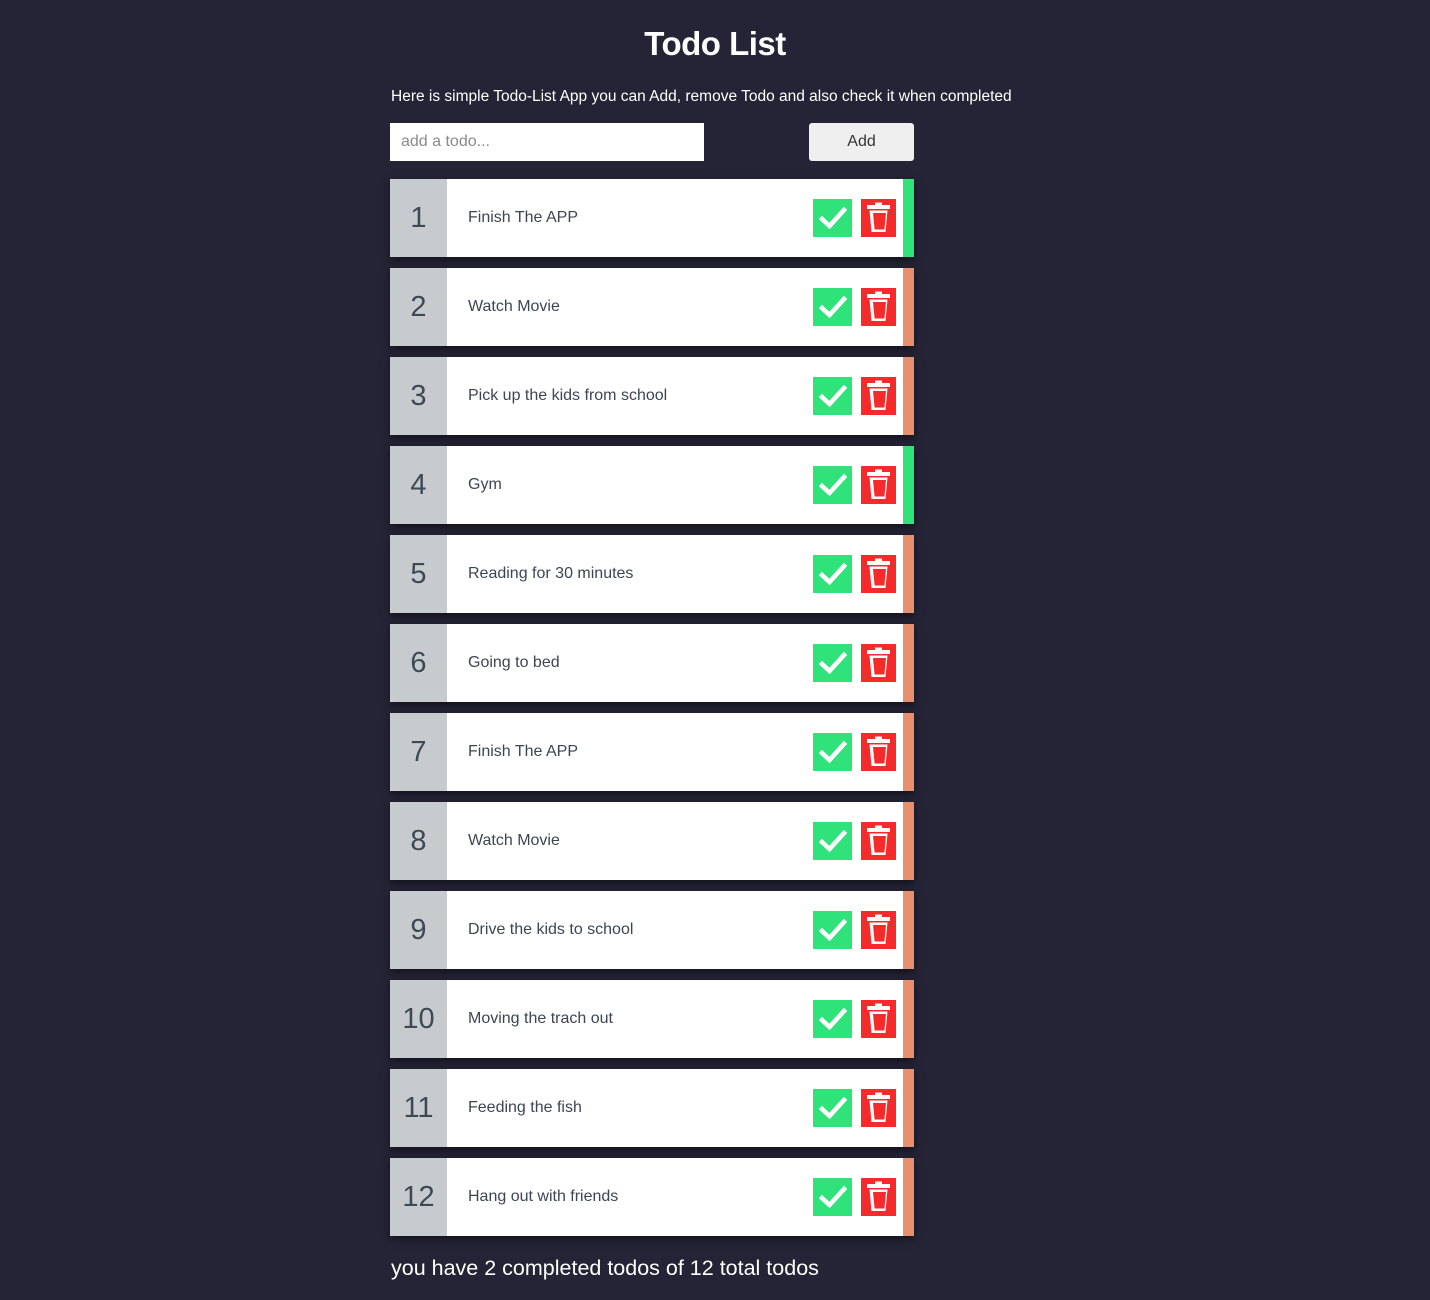  What do you see at coordinates (418, 1108) in the screenshot?
I see `todo-number: 11` at bounding box center [418, 1108].